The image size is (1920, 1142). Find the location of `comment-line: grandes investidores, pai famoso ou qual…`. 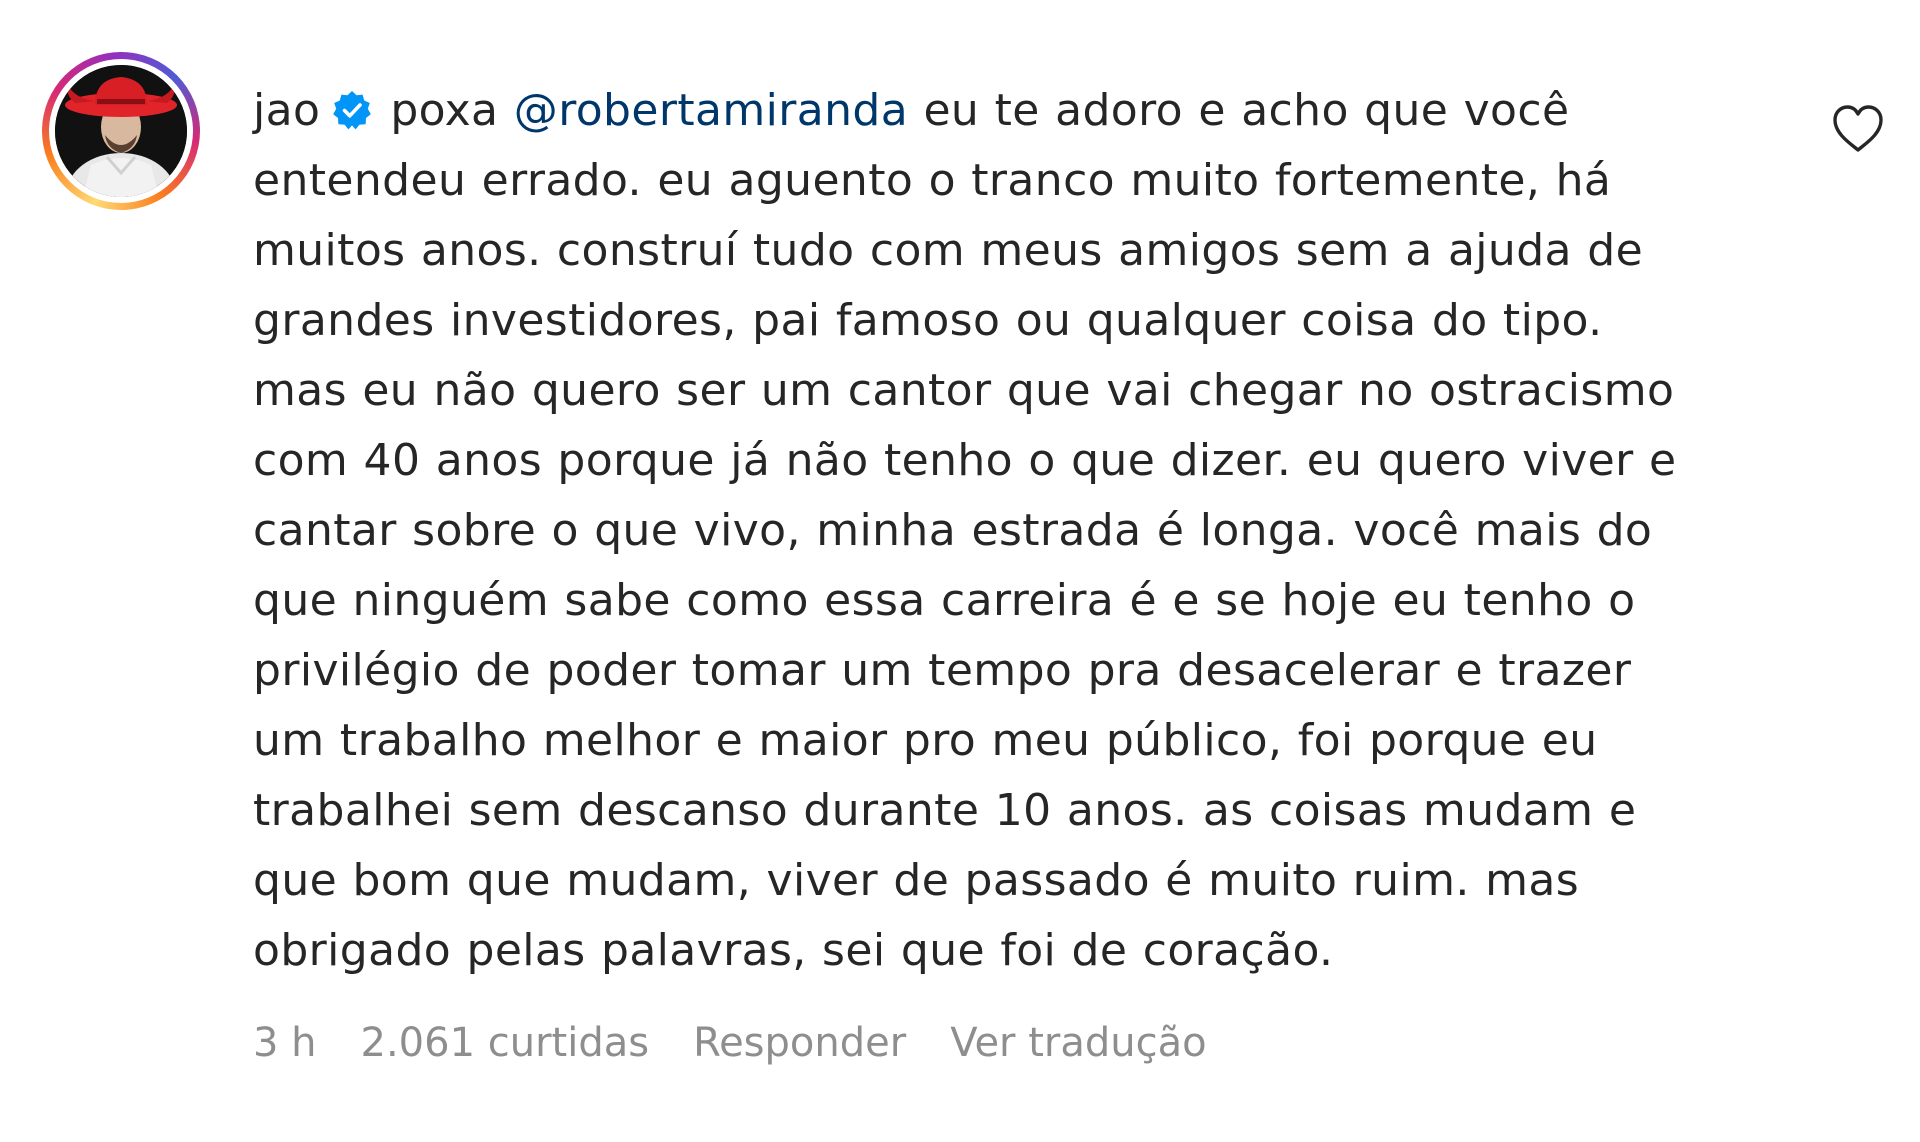

comment-line: grandes investidores, pai famoso ou qual… is located at coordinates (928, 320).